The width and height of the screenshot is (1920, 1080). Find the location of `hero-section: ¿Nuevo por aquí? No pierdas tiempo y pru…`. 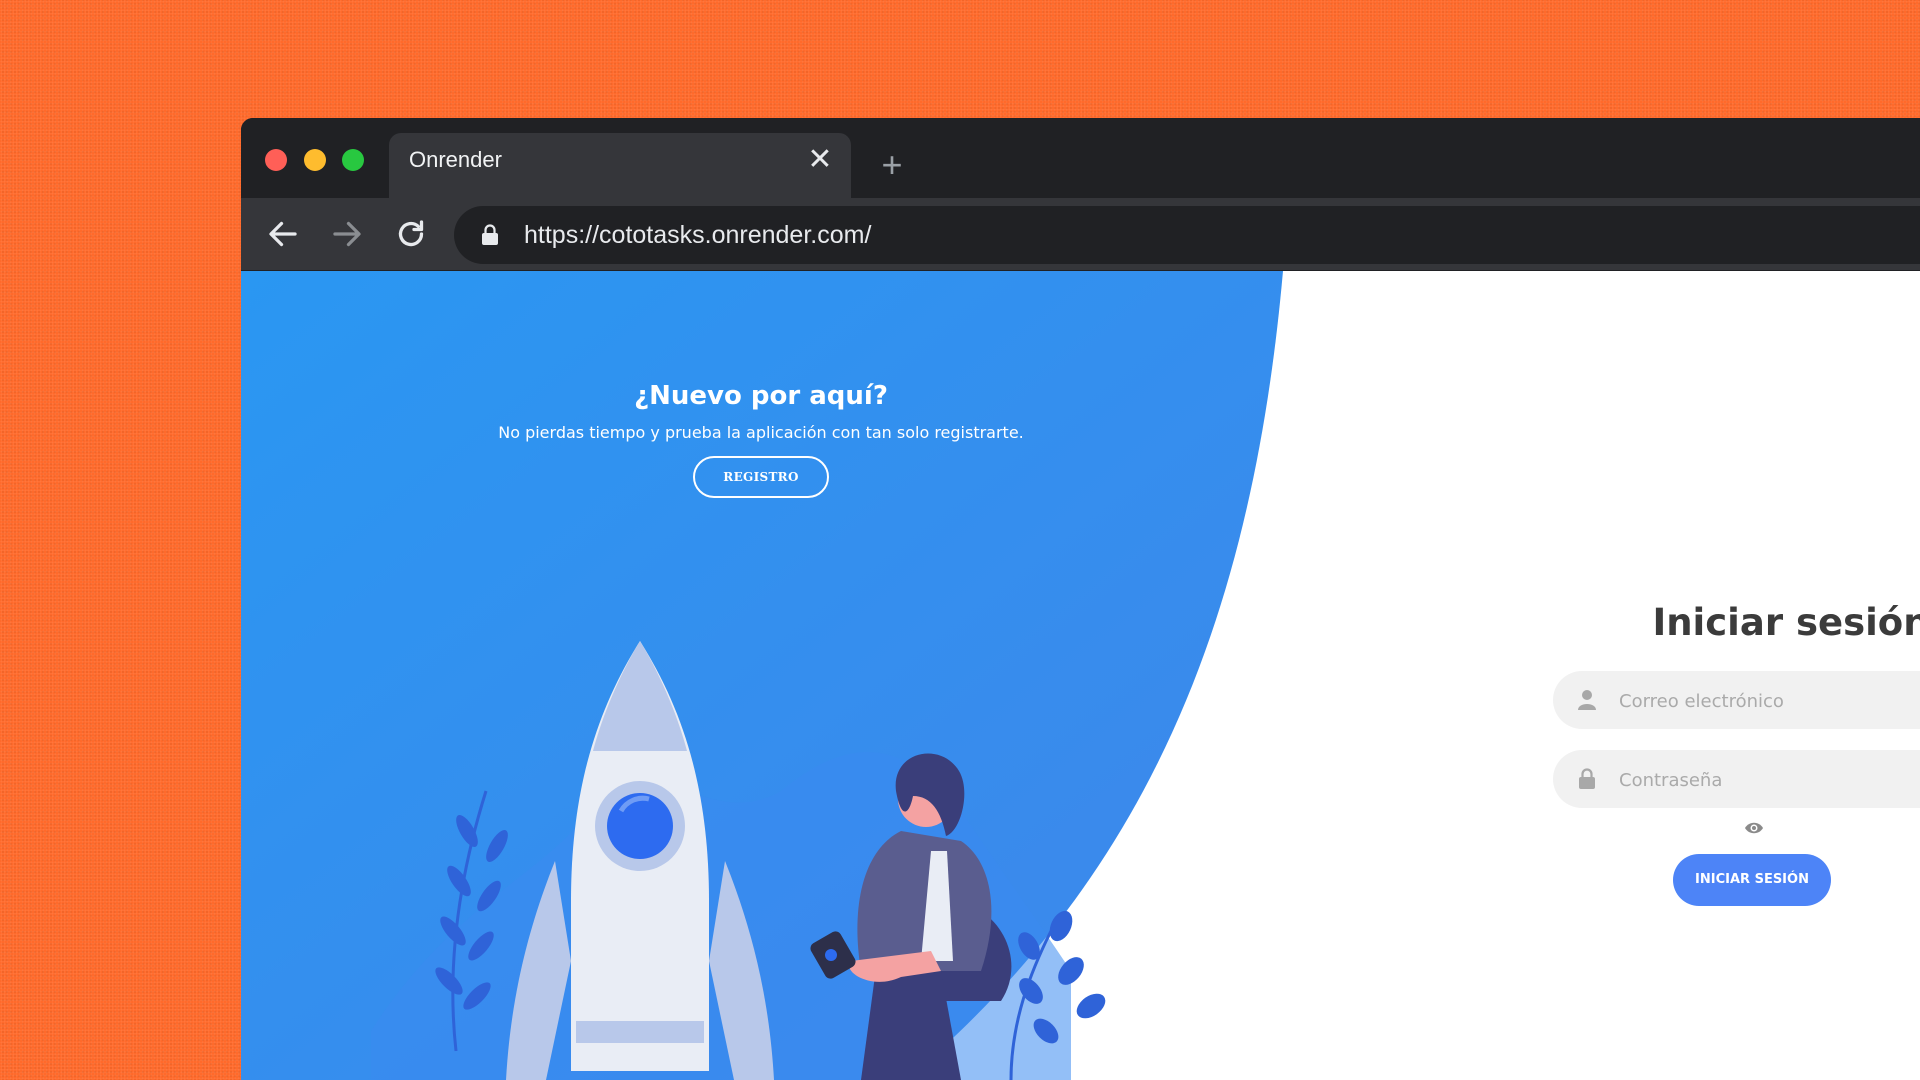

hero-section: ¿Nuevo por aquí? No pierdas tiempo y pru… is located at coordinates (761, 439).